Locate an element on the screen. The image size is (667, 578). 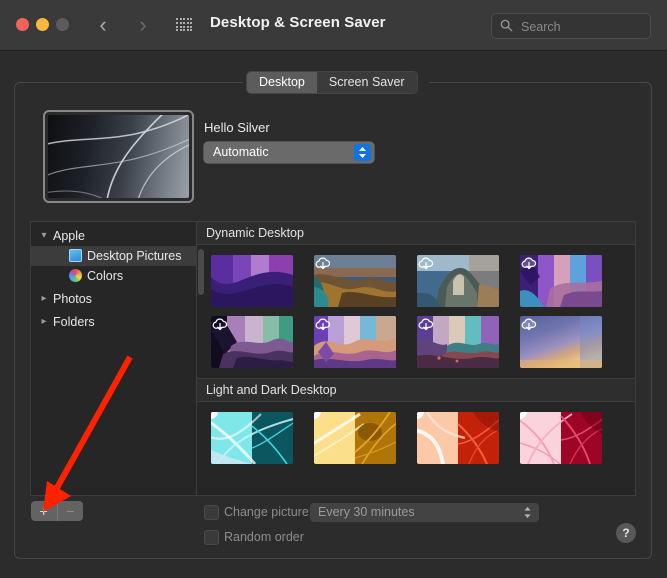
help-button: ? is located at coordinates (626, 533).